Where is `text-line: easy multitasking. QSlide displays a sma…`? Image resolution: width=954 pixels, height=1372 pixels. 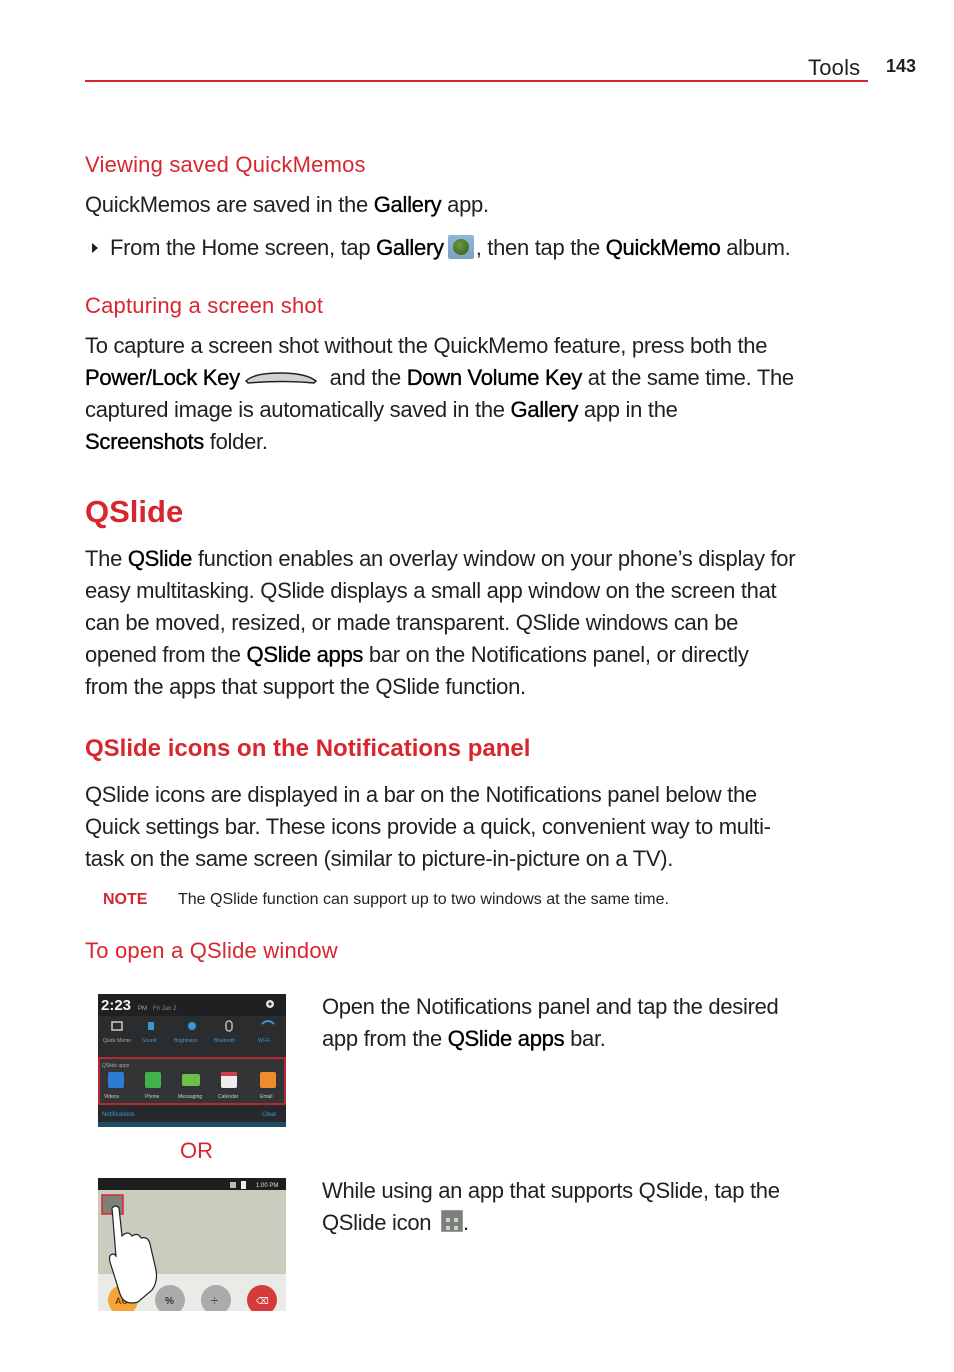
text-line: easy multitasking. QSlide displays a sma… is located at coordinates (431, 590).